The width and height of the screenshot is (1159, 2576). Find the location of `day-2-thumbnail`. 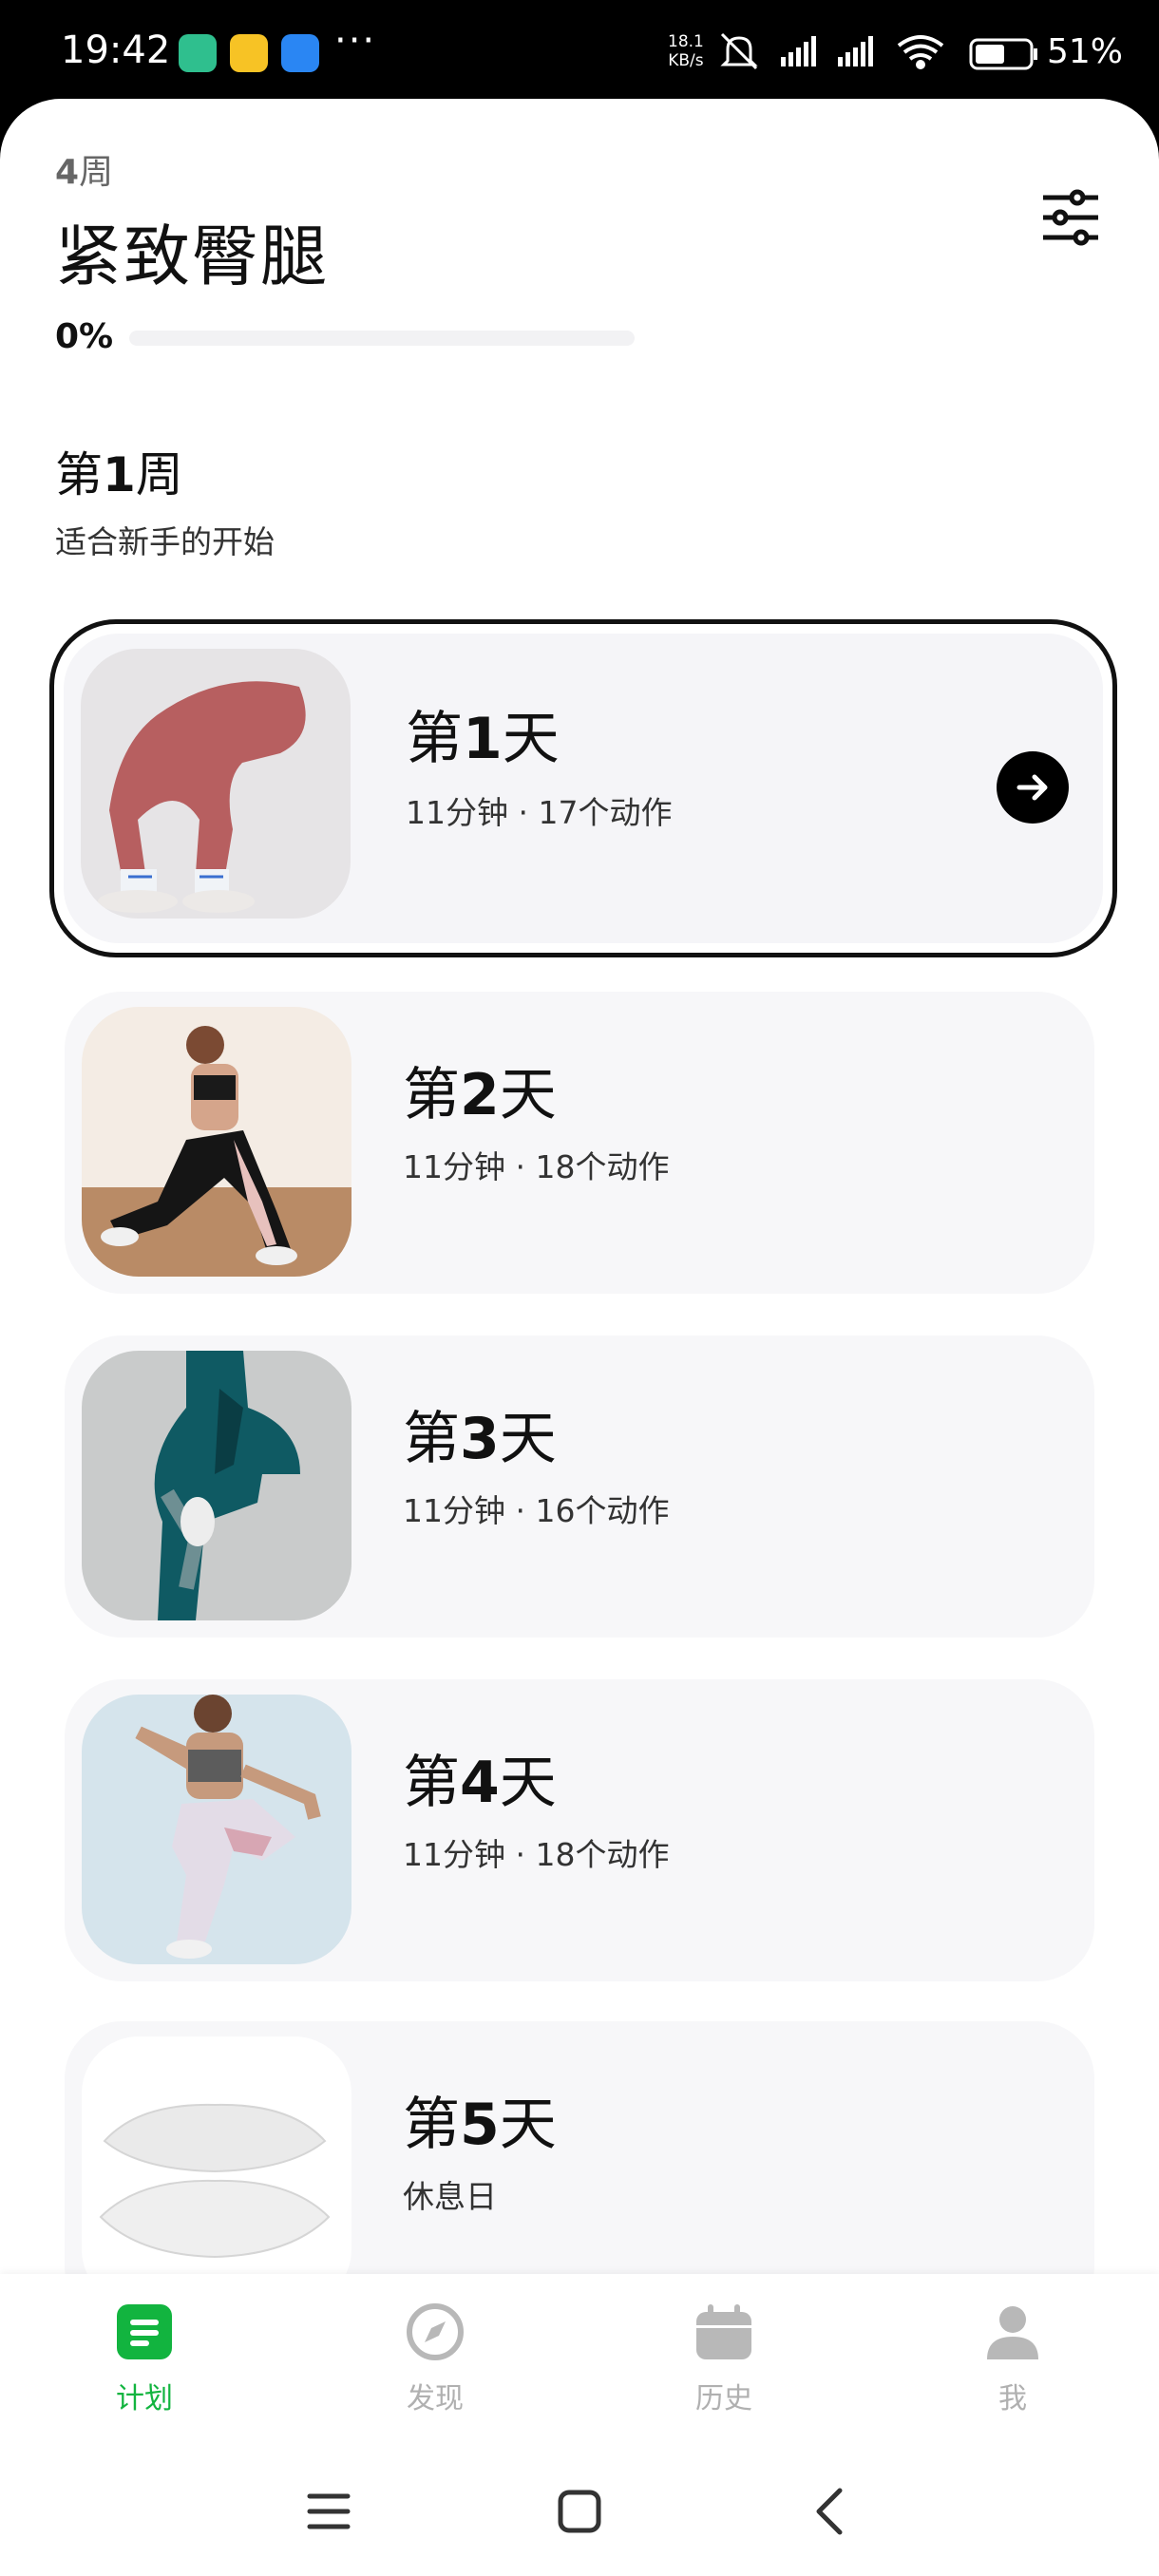

day-2-thumbnail is located at coordinates (217, 1142).